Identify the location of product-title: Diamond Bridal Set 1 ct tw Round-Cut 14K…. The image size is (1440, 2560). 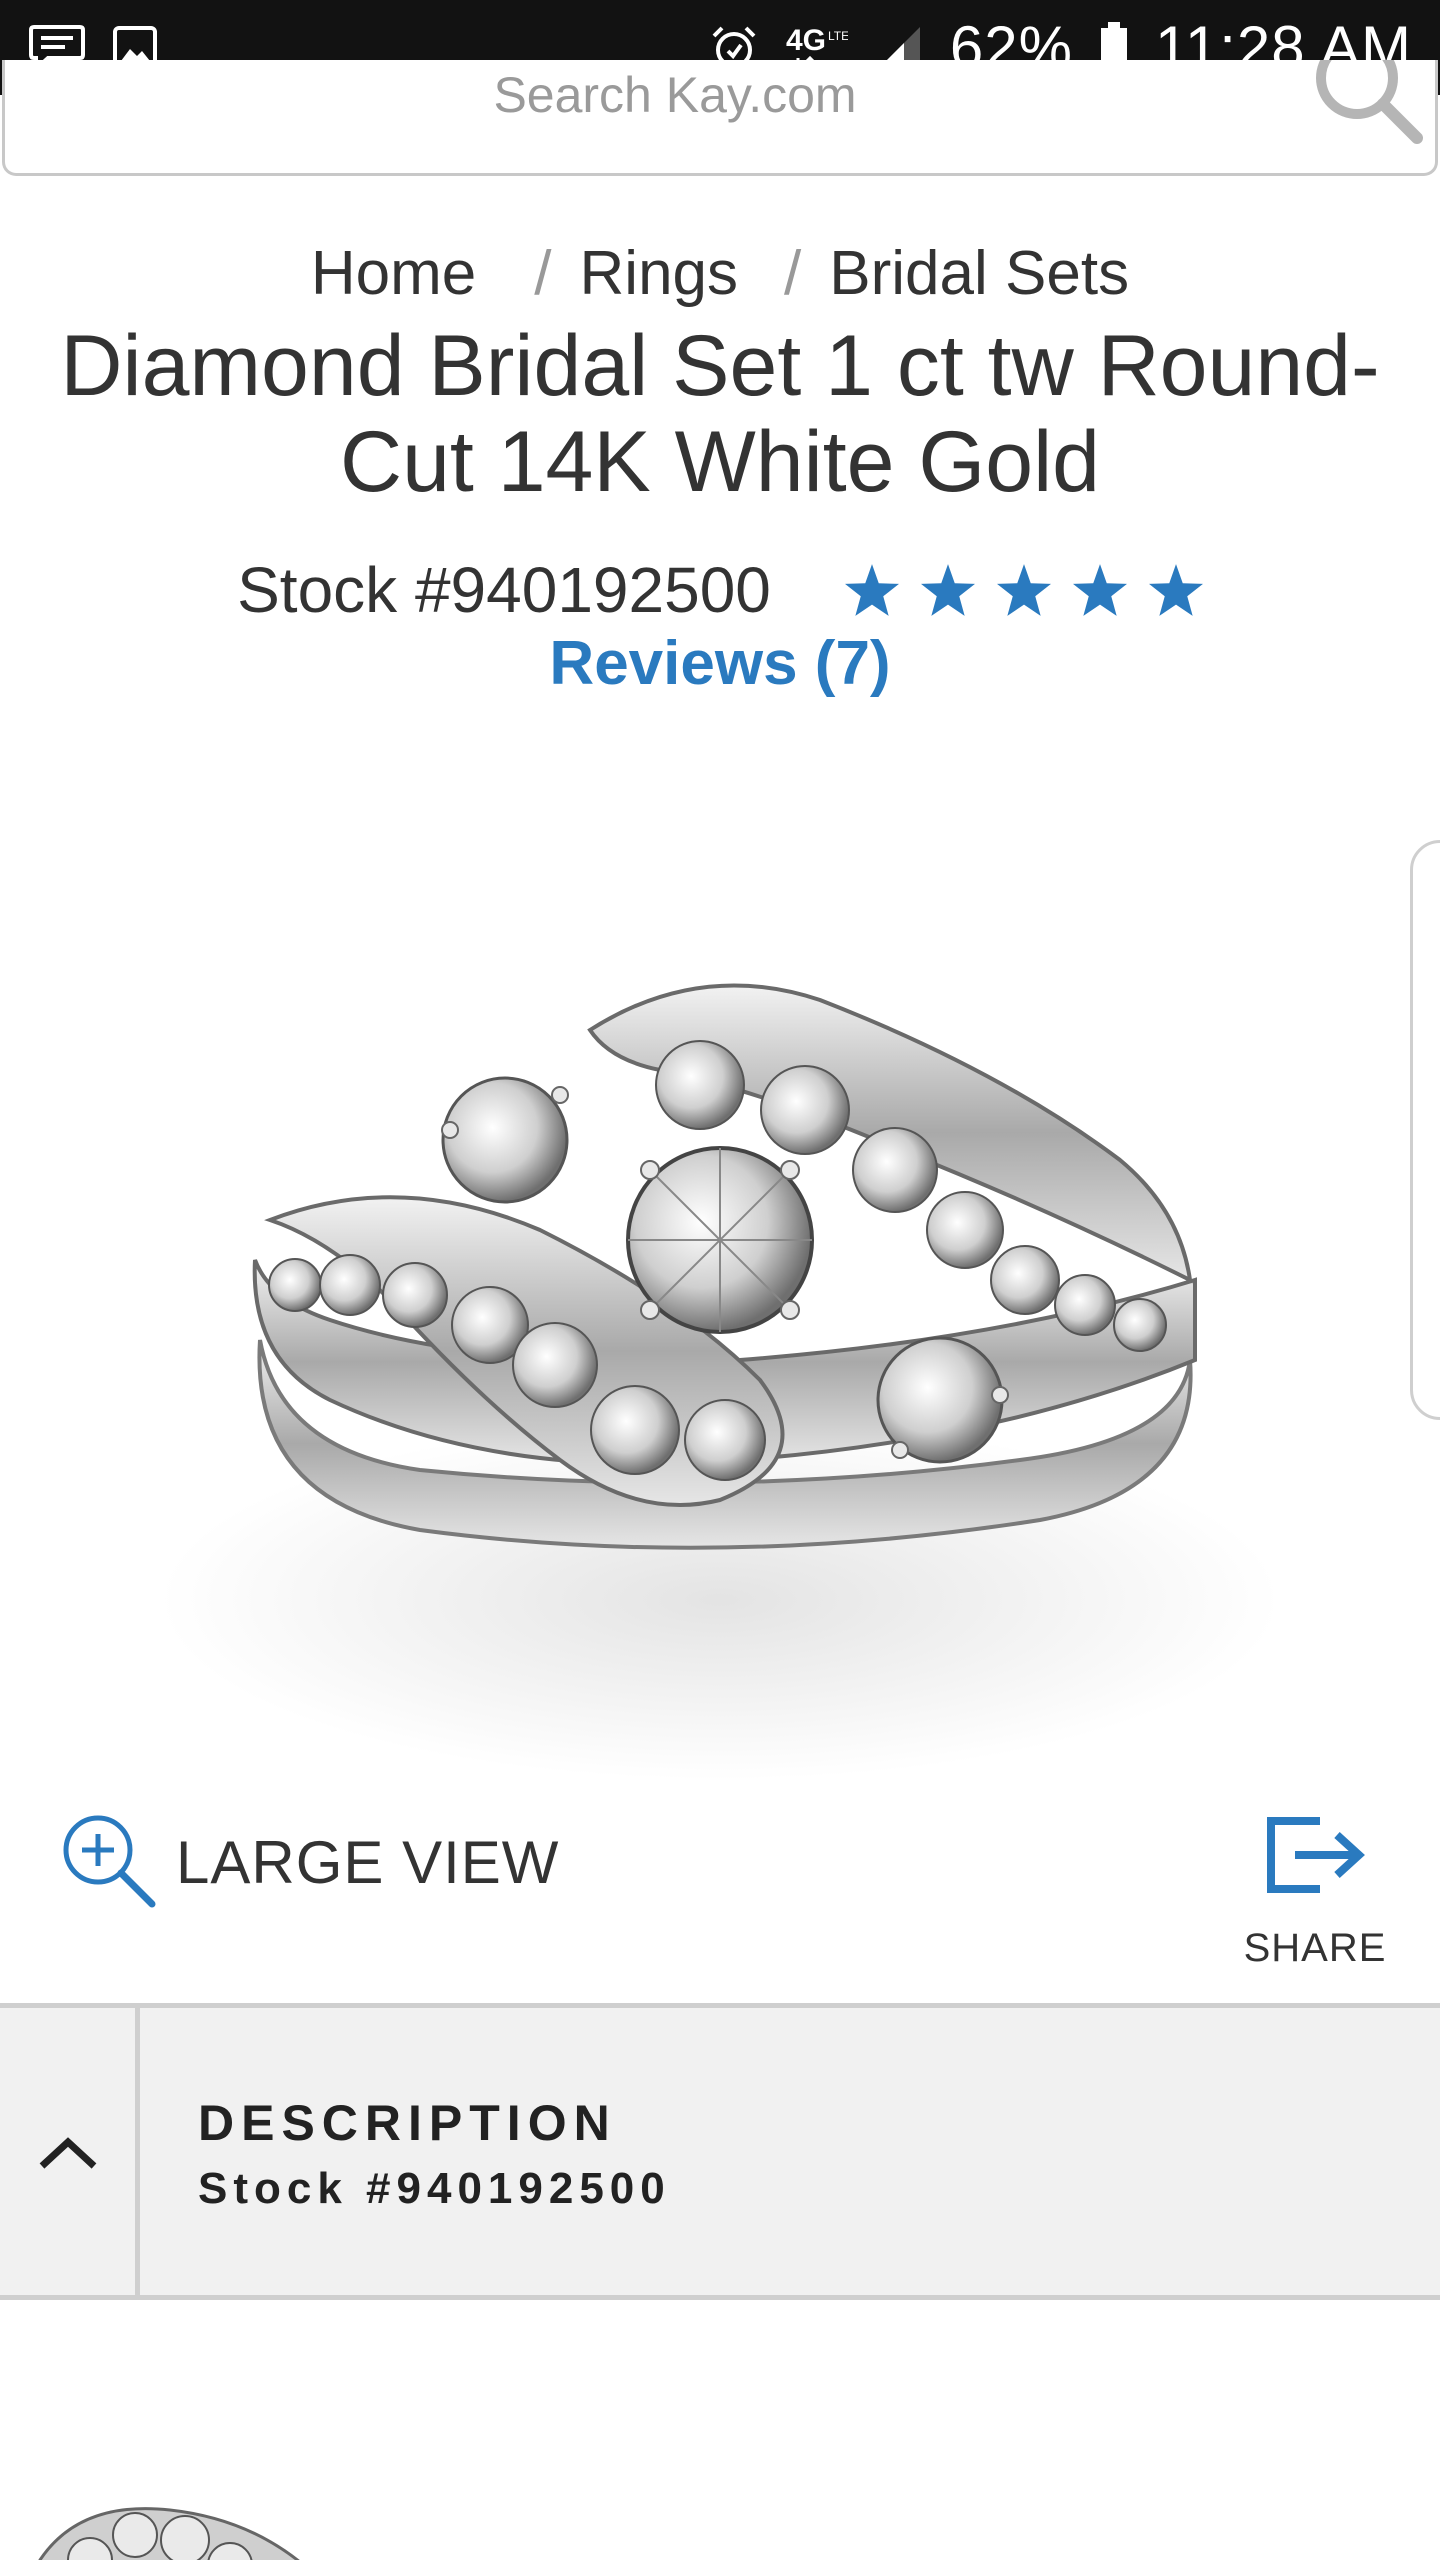
(720, 414).